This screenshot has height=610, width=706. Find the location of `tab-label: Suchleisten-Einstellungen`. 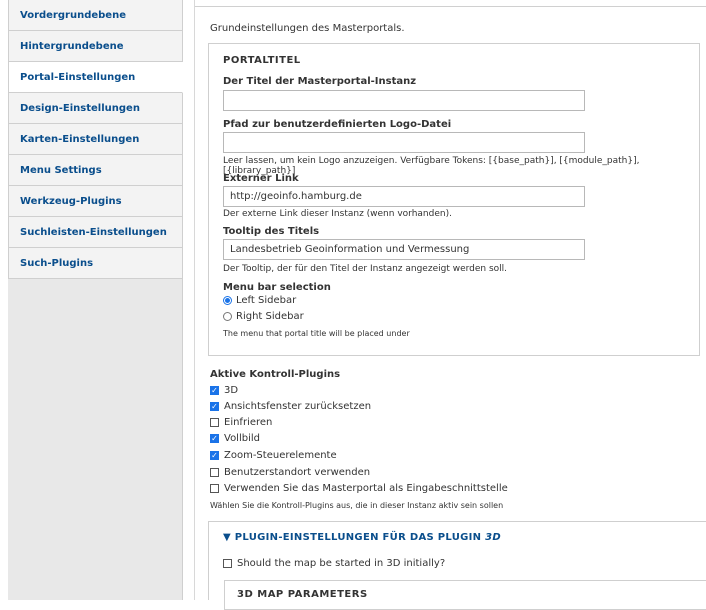

tab-label: Suchleisten-Einstellungen is located at coordinates (93, 232).